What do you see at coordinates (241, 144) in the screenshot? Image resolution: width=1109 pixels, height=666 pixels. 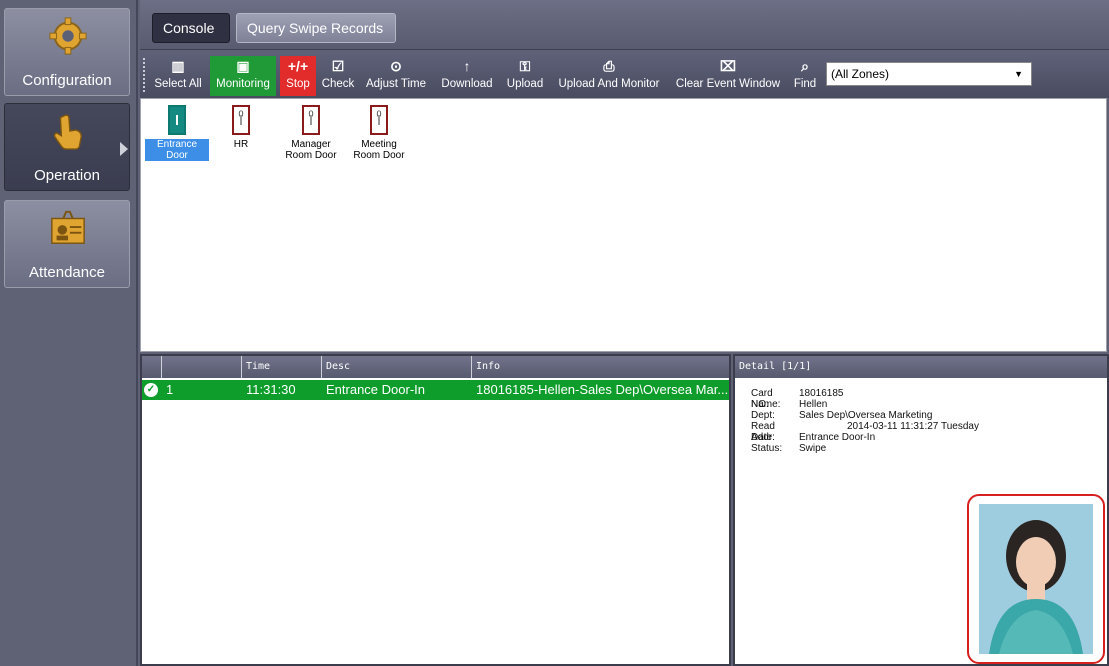 I see `door-label: HR` at bounding box center [241, 144].